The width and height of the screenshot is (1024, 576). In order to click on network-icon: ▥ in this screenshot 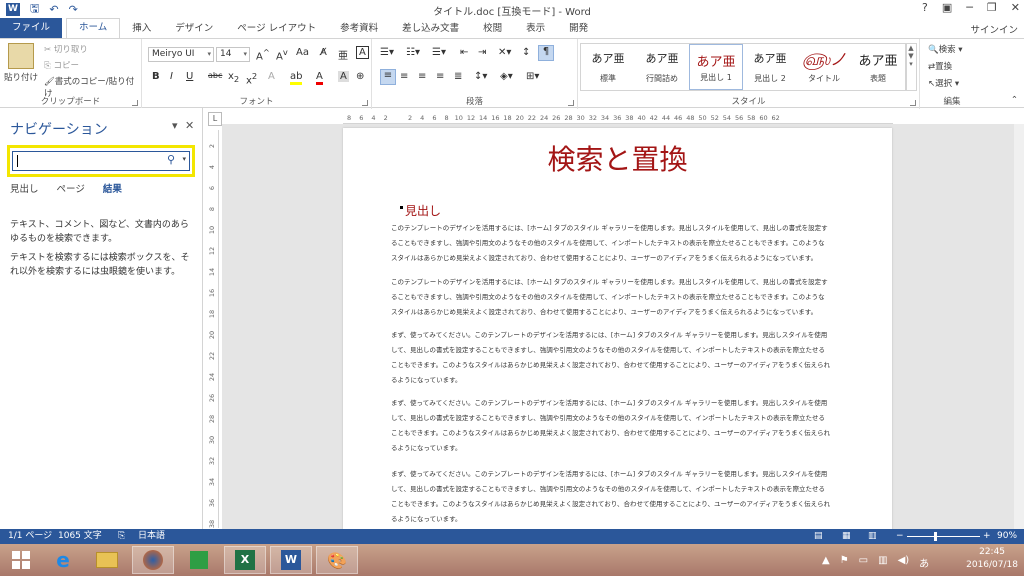, I will do `click(882, 562)`.